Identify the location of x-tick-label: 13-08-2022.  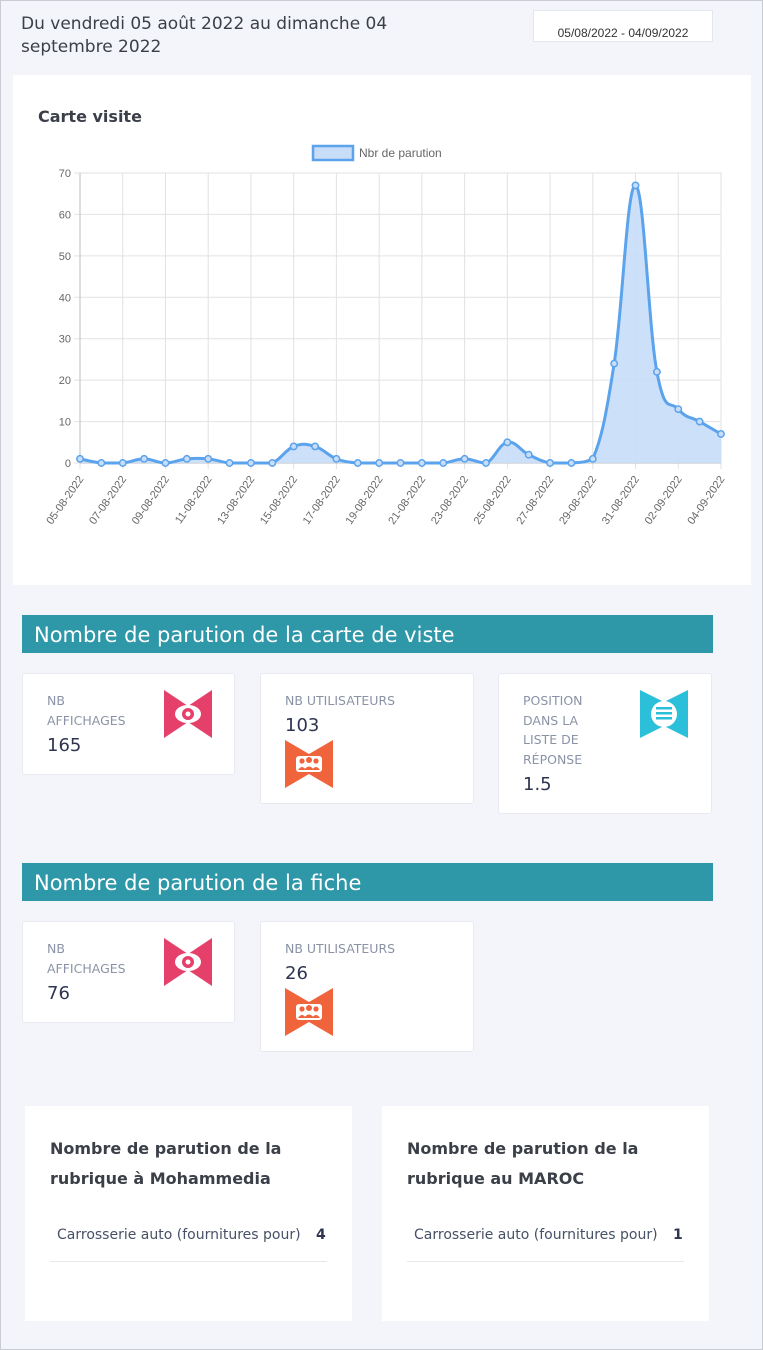
(236, 500).